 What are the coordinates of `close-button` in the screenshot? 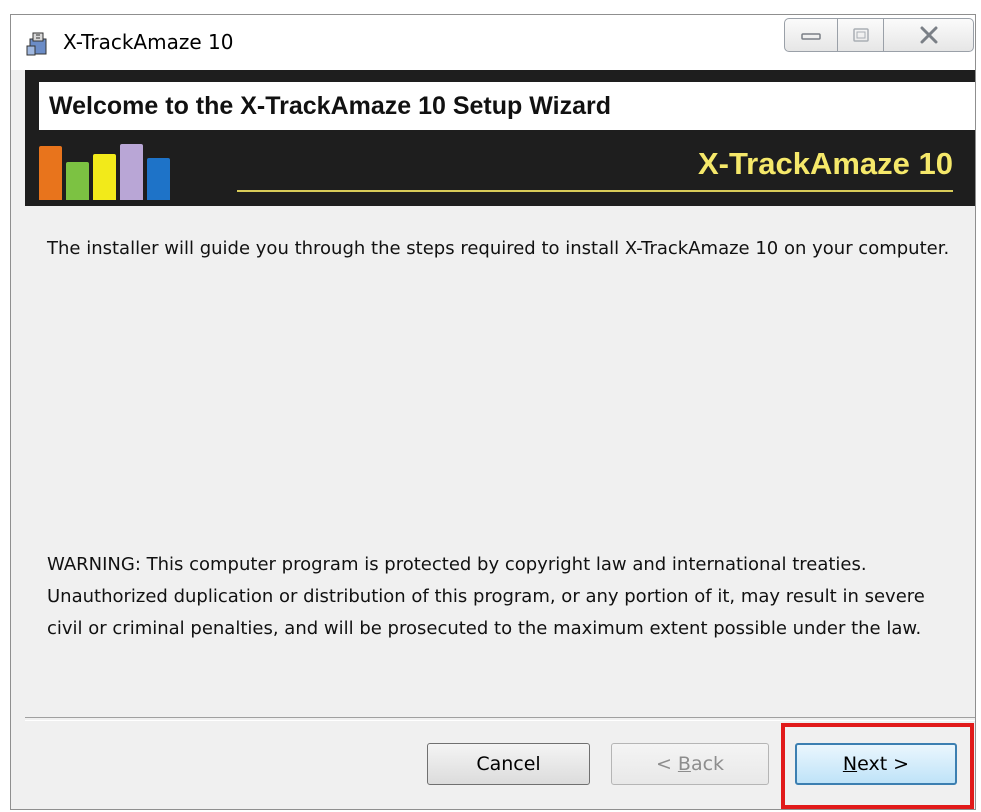 It's located at (929, 35).